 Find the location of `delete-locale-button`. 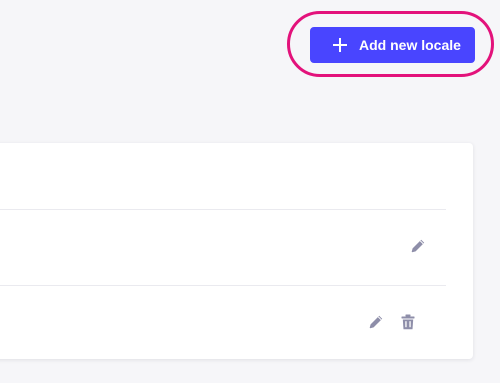

delete-locale-button is located at coordinates (408, 322).